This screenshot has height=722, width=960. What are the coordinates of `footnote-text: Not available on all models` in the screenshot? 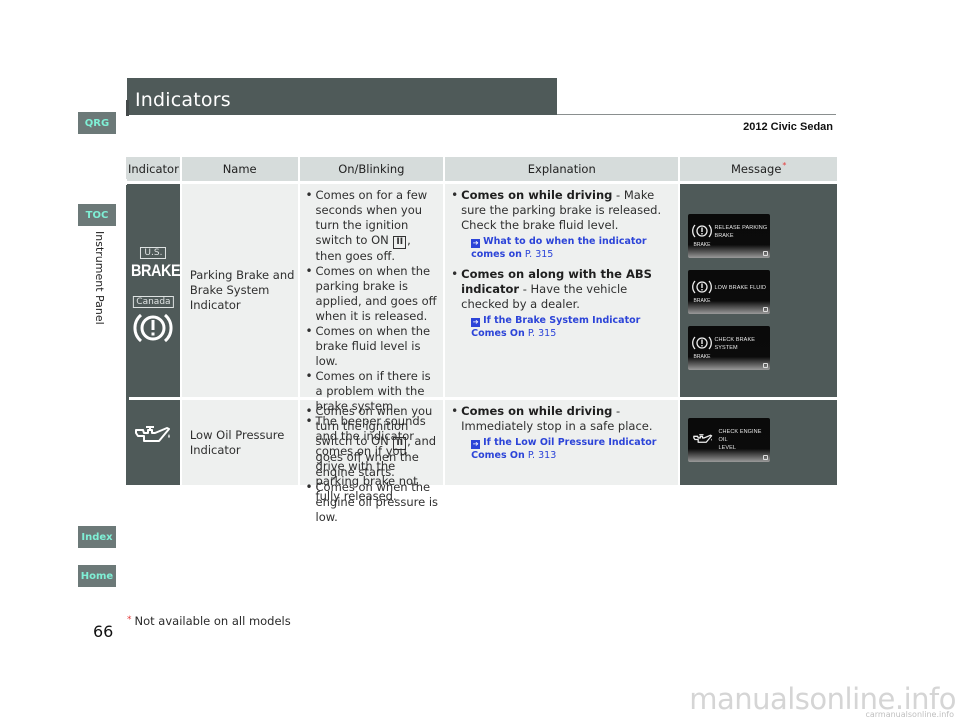 It's located at (212, 621).